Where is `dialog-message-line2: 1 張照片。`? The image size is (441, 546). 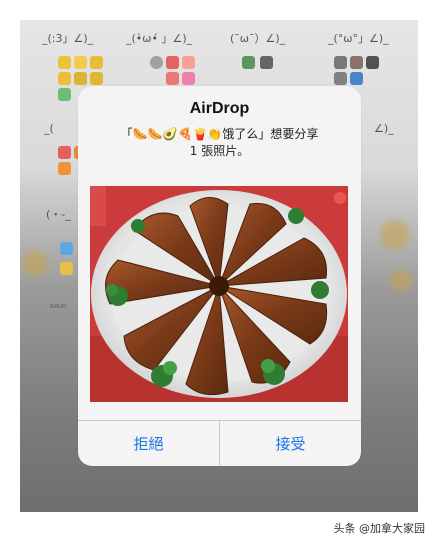 dialog-message-line2: 1 張照片。 is located at coordinates (219, 151).